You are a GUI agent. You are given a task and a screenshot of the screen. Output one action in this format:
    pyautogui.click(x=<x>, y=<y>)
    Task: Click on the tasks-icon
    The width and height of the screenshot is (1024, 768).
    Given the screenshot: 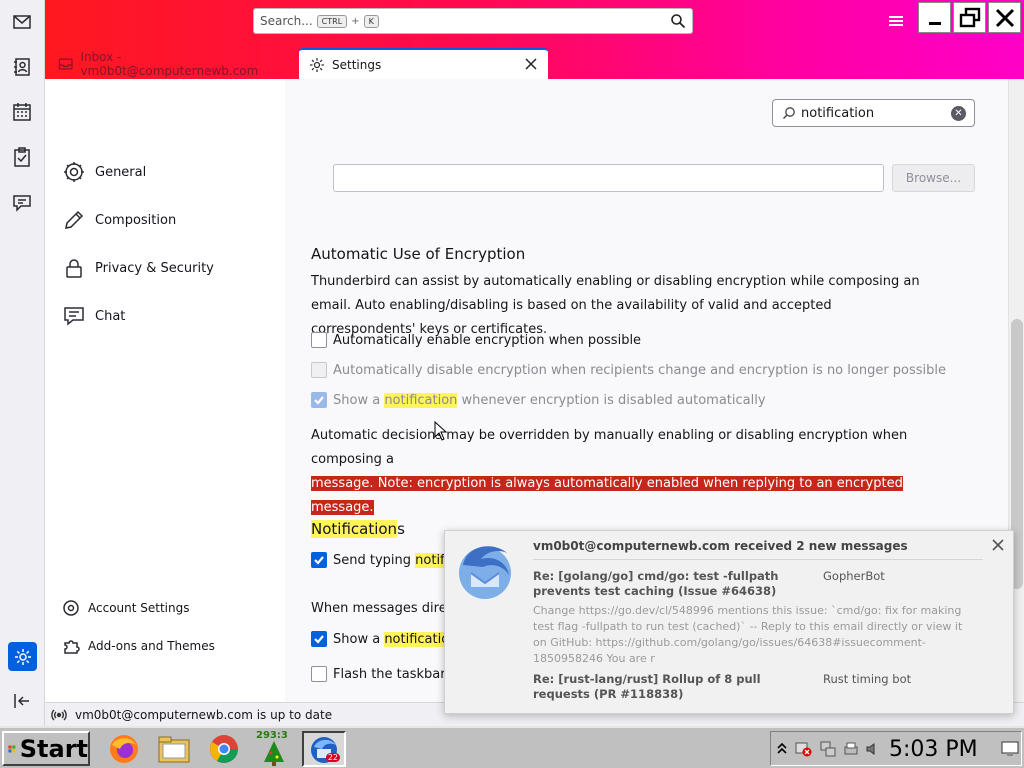 What is the action you would take?
    pyautogui.click(x=22, y=157)
    